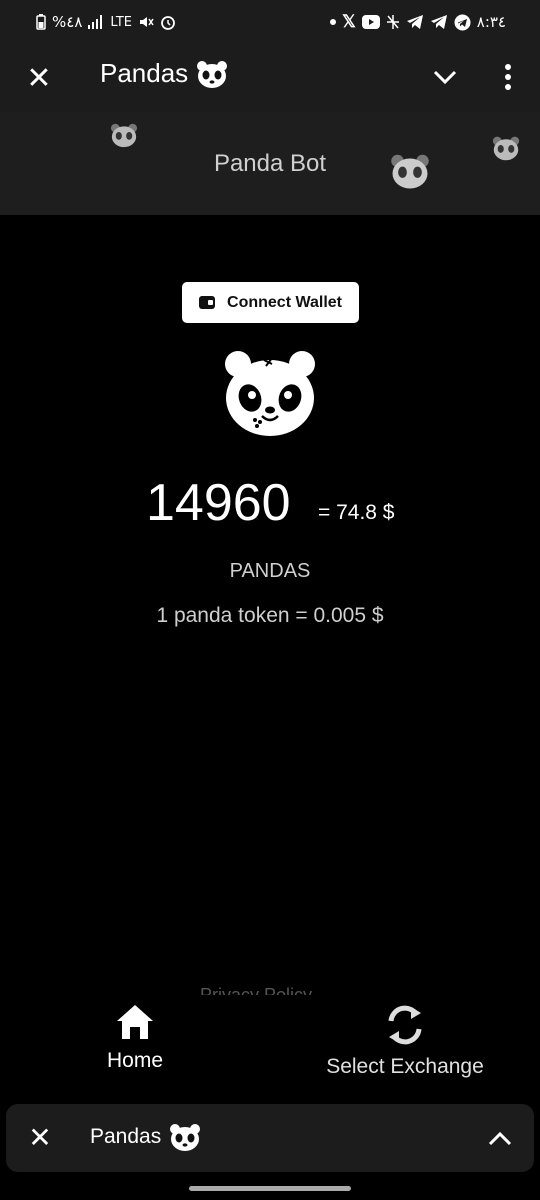 Image resolution: width=540 pixels, height=1200 pixels. I want to click on alarm-icon, so click(168, 23).